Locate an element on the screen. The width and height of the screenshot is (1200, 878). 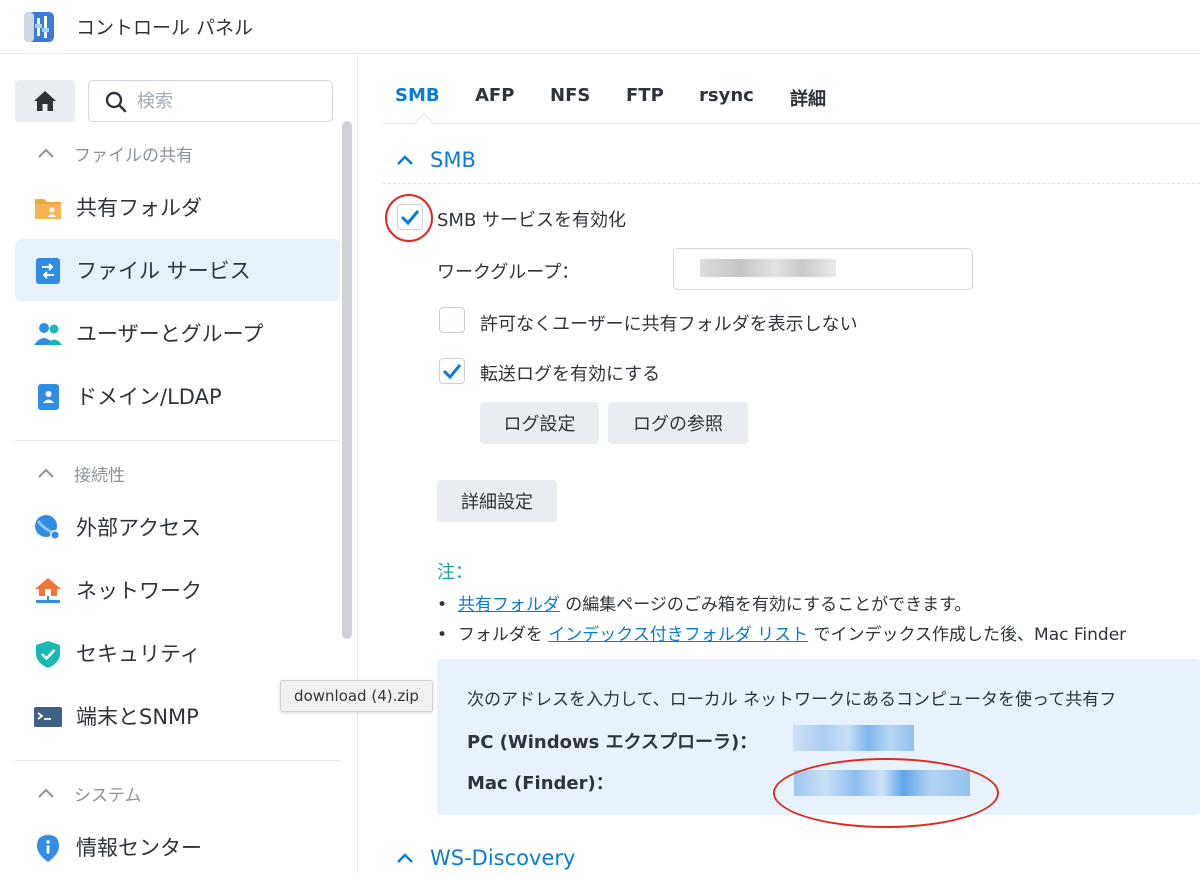
sidebar-item-file-services: ファイル サービス is located at coordinates (177, 270).